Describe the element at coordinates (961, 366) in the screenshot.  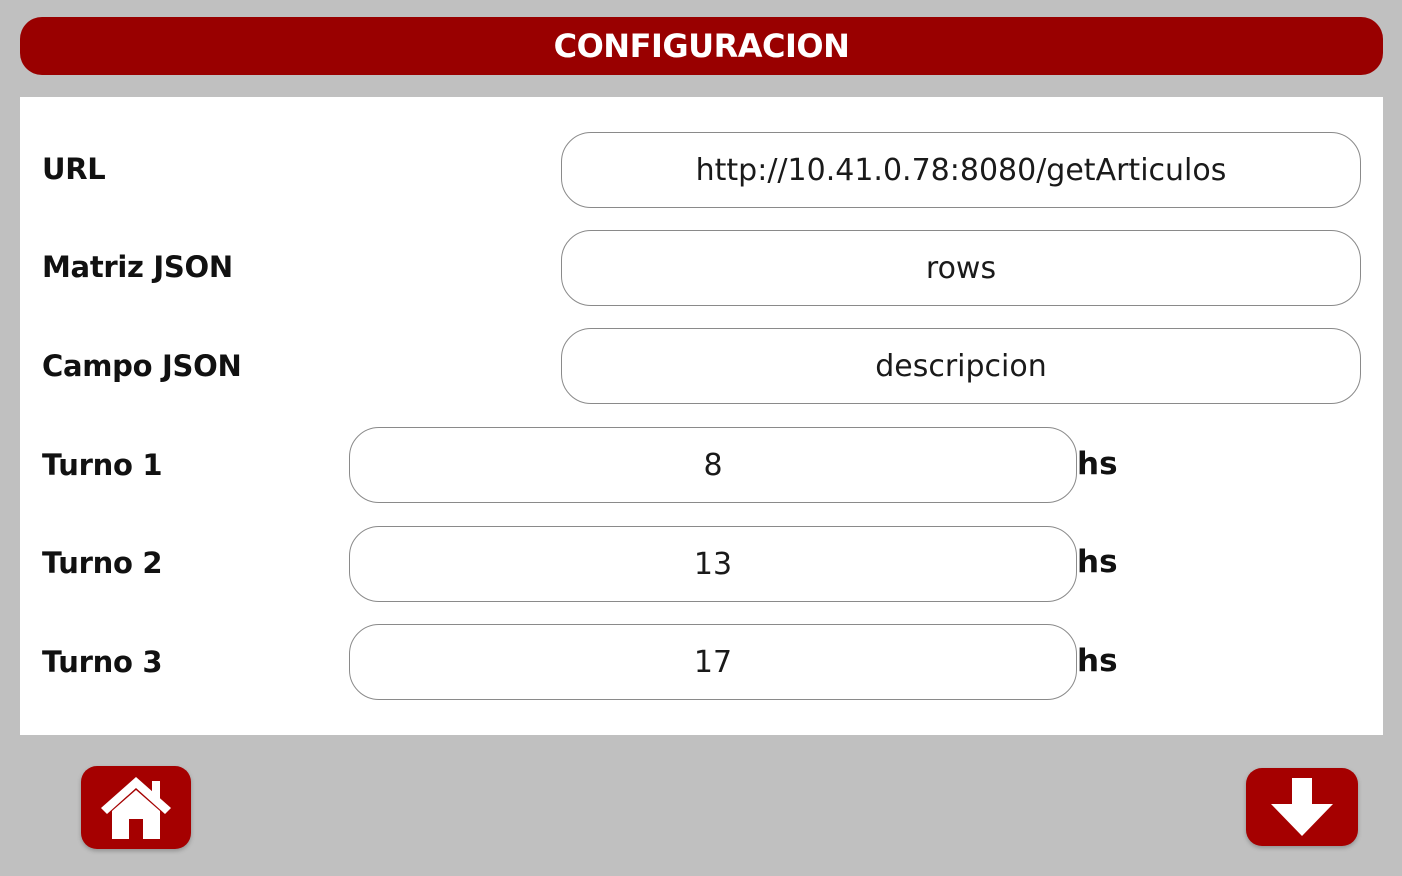
I see `field-json-input` at that location.